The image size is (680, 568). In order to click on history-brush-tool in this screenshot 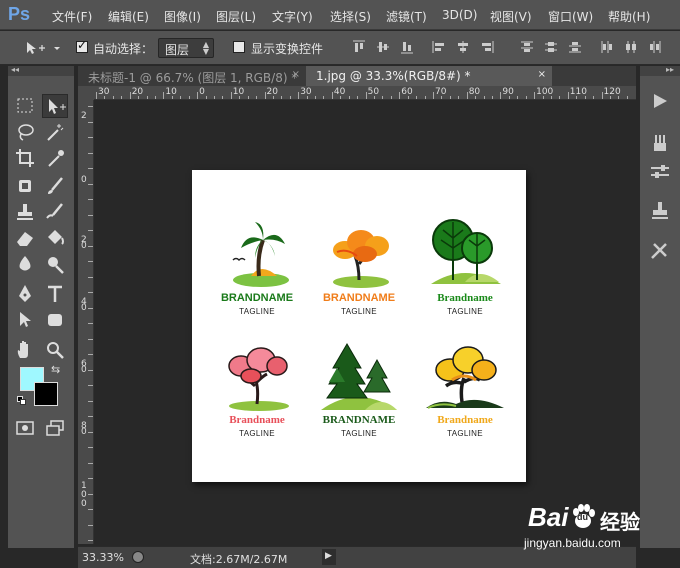, I will do `click(55, 212)`.